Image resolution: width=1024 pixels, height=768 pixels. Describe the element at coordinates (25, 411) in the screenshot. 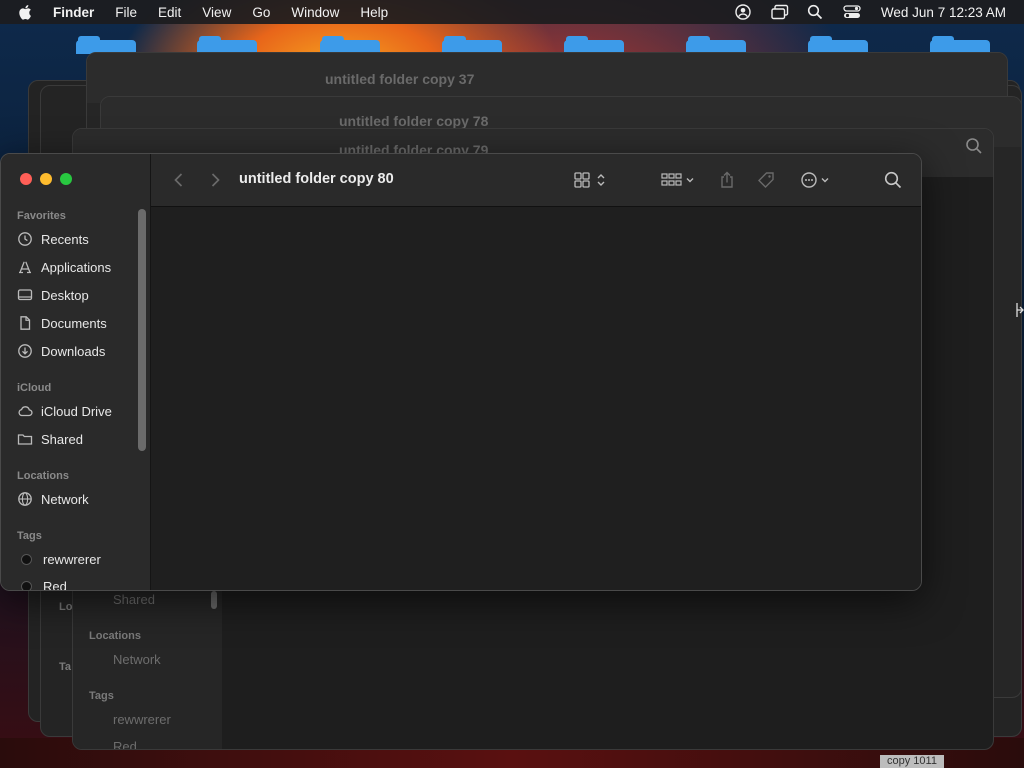

I see `cloud-icon` at that location.